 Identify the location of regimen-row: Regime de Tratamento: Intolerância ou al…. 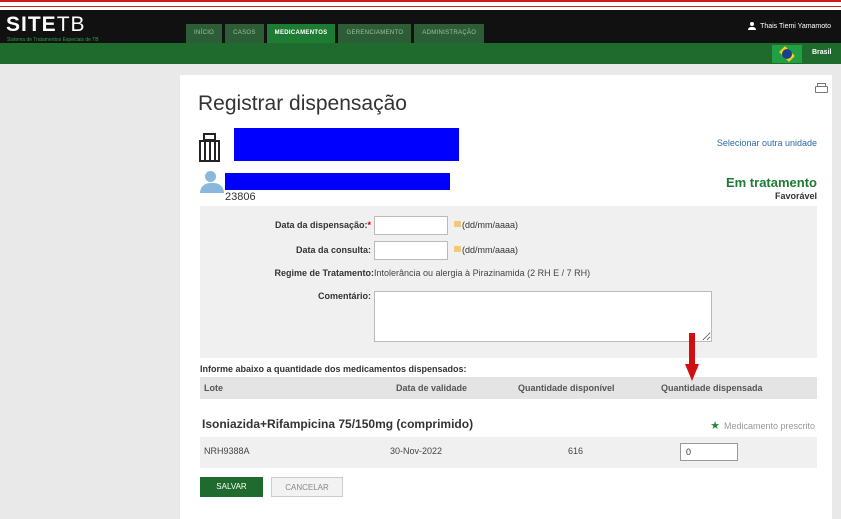
(508, 274).